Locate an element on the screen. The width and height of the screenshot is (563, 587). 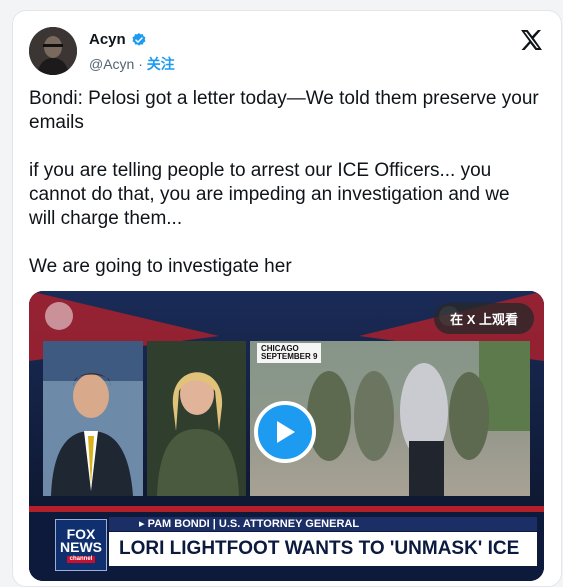
author-handle: @Acyn is located at coordinates (111, 64).